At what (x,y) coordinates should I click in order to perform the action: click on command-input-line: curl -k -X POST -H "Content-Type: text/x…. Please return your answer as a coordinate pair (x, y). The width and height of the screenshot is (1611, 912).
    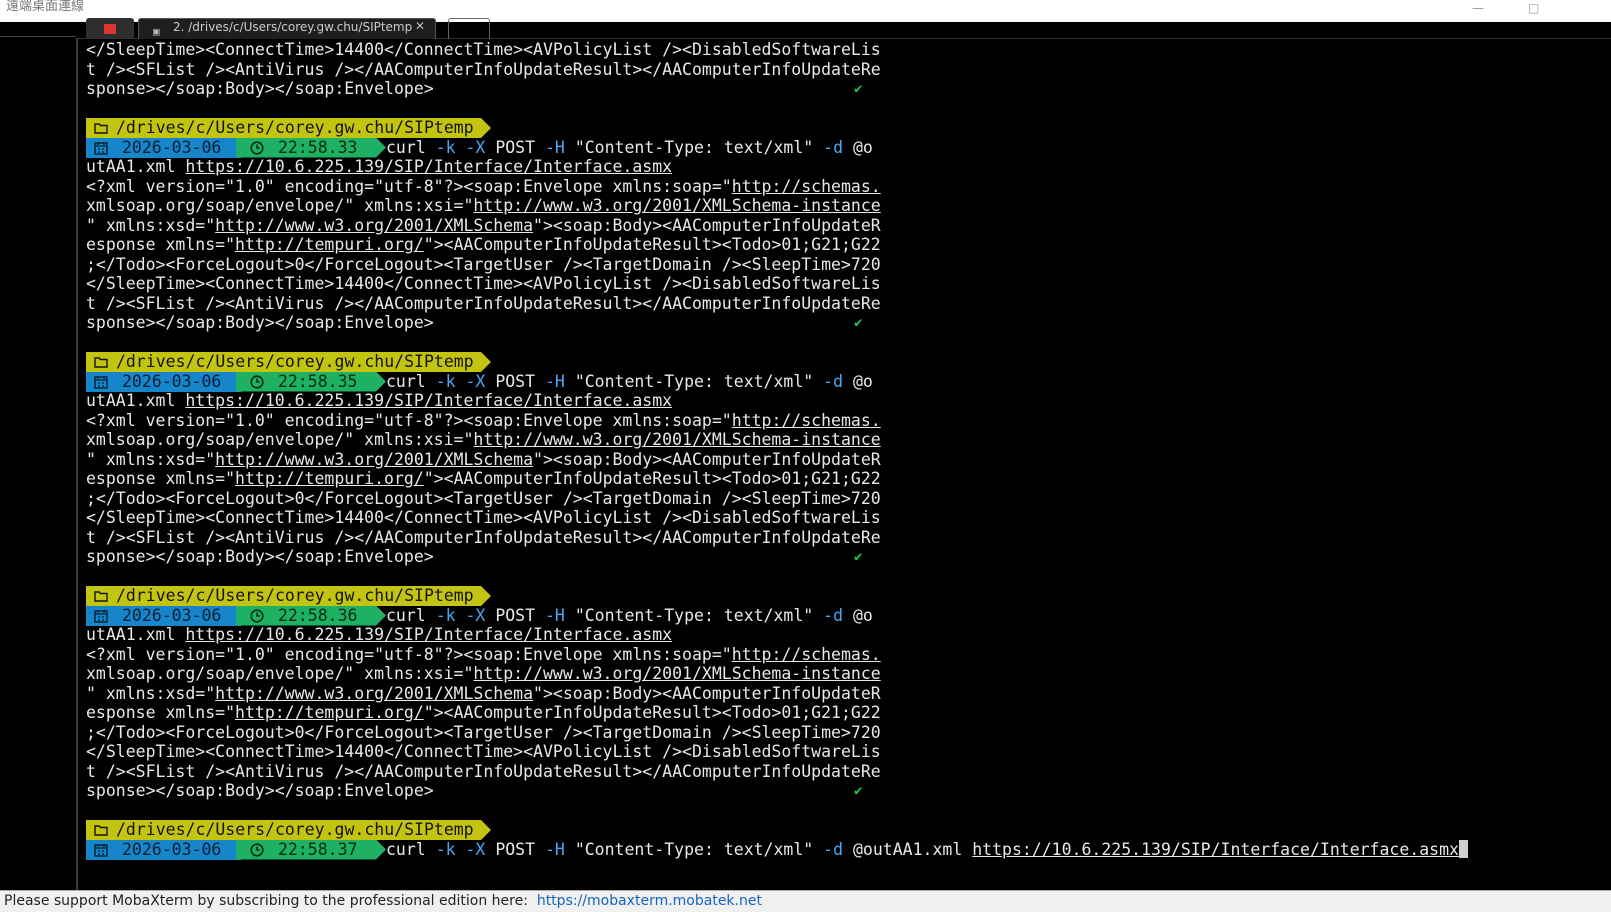
    Looking at the image, I should click on (927, 849).